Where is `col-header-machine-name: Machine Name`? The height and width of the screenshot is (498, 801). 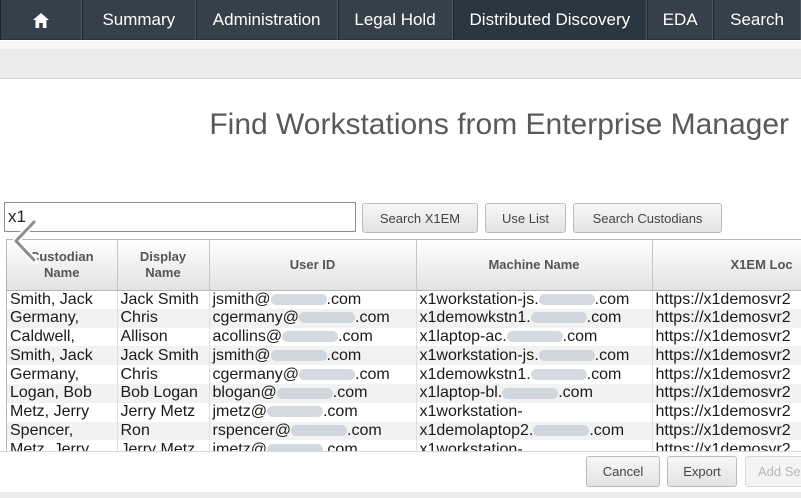
col-header-machine-name: Machine Name is located at coordinates (534, 265).